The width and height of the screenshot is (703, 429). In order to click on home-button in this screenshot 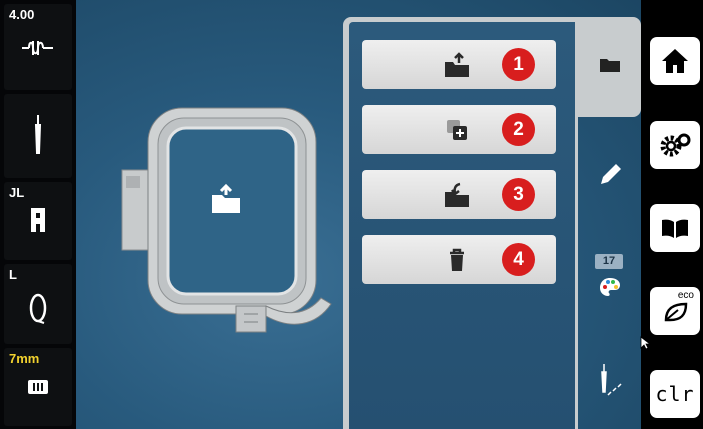, I will do `click(675, 61)`.